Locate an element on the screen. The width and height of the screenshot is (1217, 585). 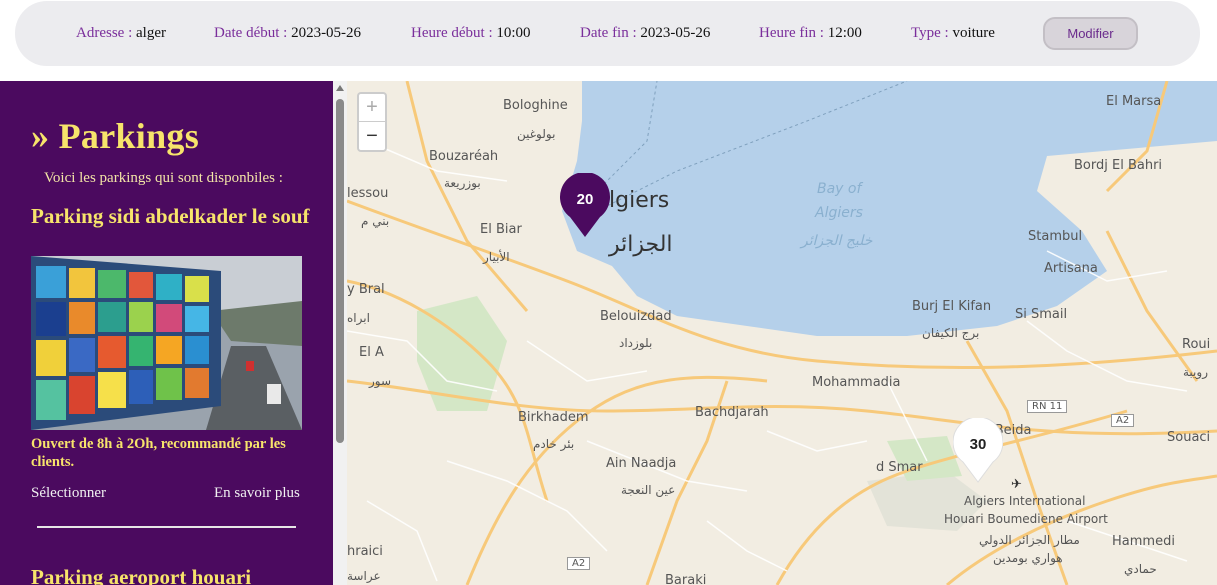
map-label: مطار الجزائر الدولي is located at coordinates (1029, 540).